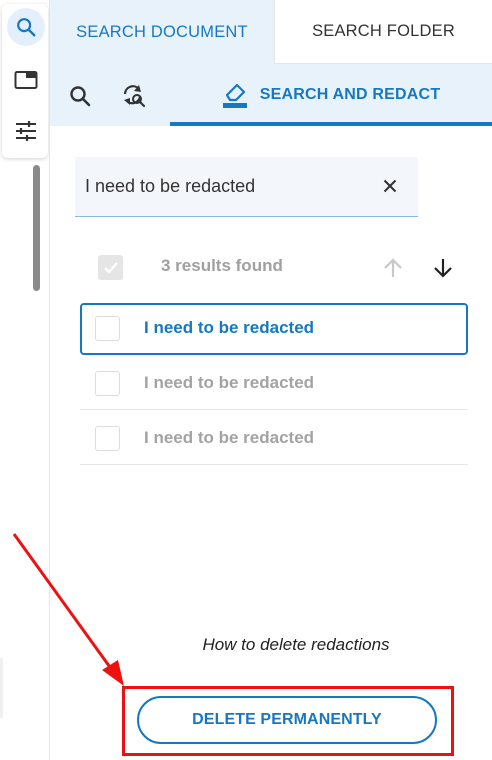  What do you see at coordinates (68, 609) in the screenshot?
I see `annotation-arrow` at bounding box center [68, 609].